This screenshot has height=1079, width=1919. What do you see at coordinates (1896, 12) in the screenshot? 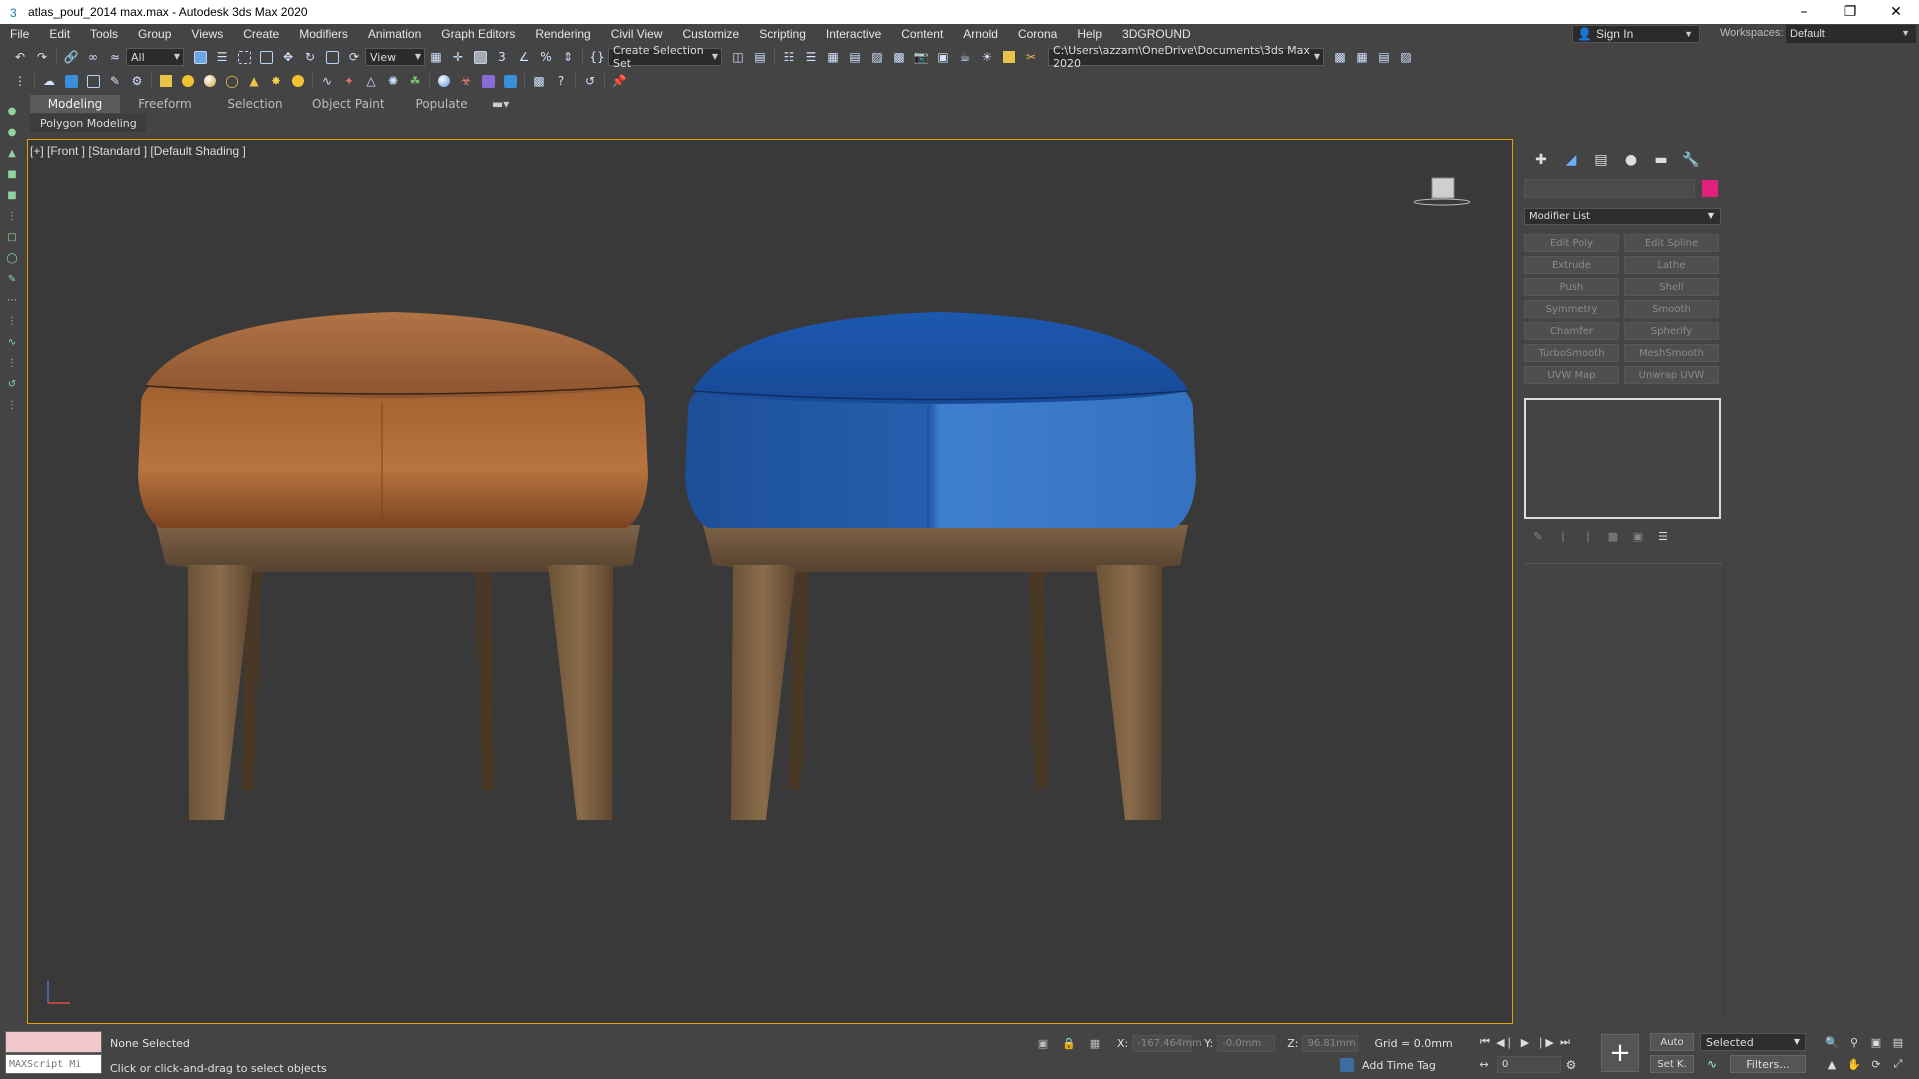
I see `close-icon: ✕` at bounding box center [1896, 12].